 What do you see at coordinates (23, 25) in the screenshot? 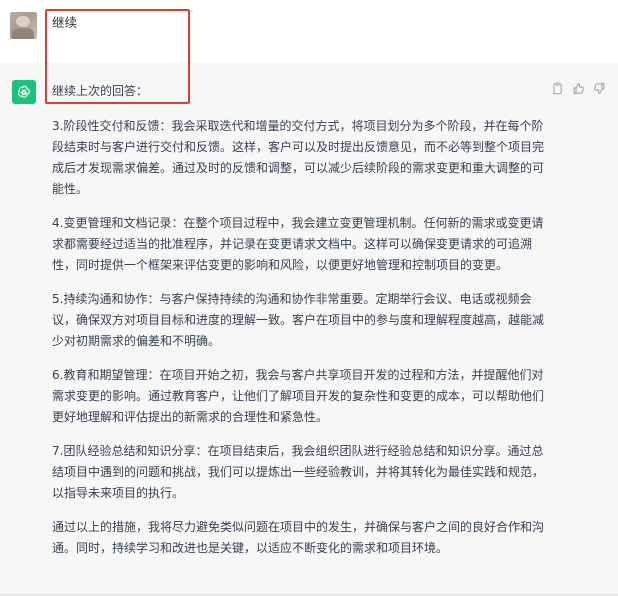
I see `user-avatar` at bounding box center [23, 25].